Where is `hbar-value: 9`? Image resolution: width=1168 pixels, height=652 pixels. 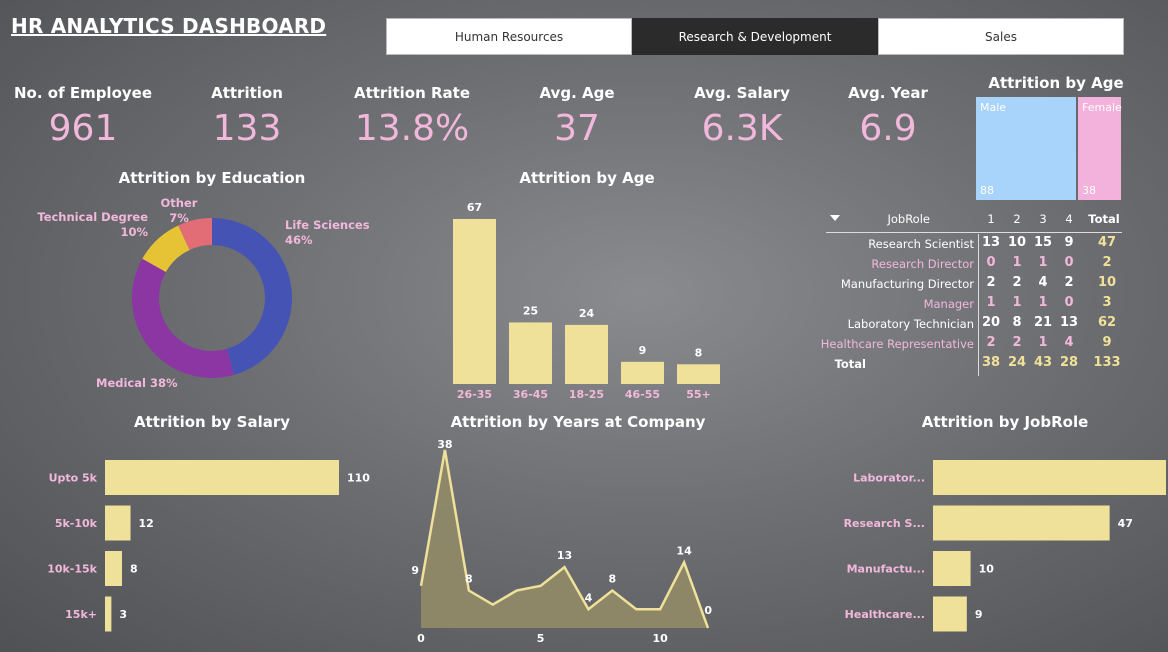 hbar-value: 9 is located at coordinates (979, 614).